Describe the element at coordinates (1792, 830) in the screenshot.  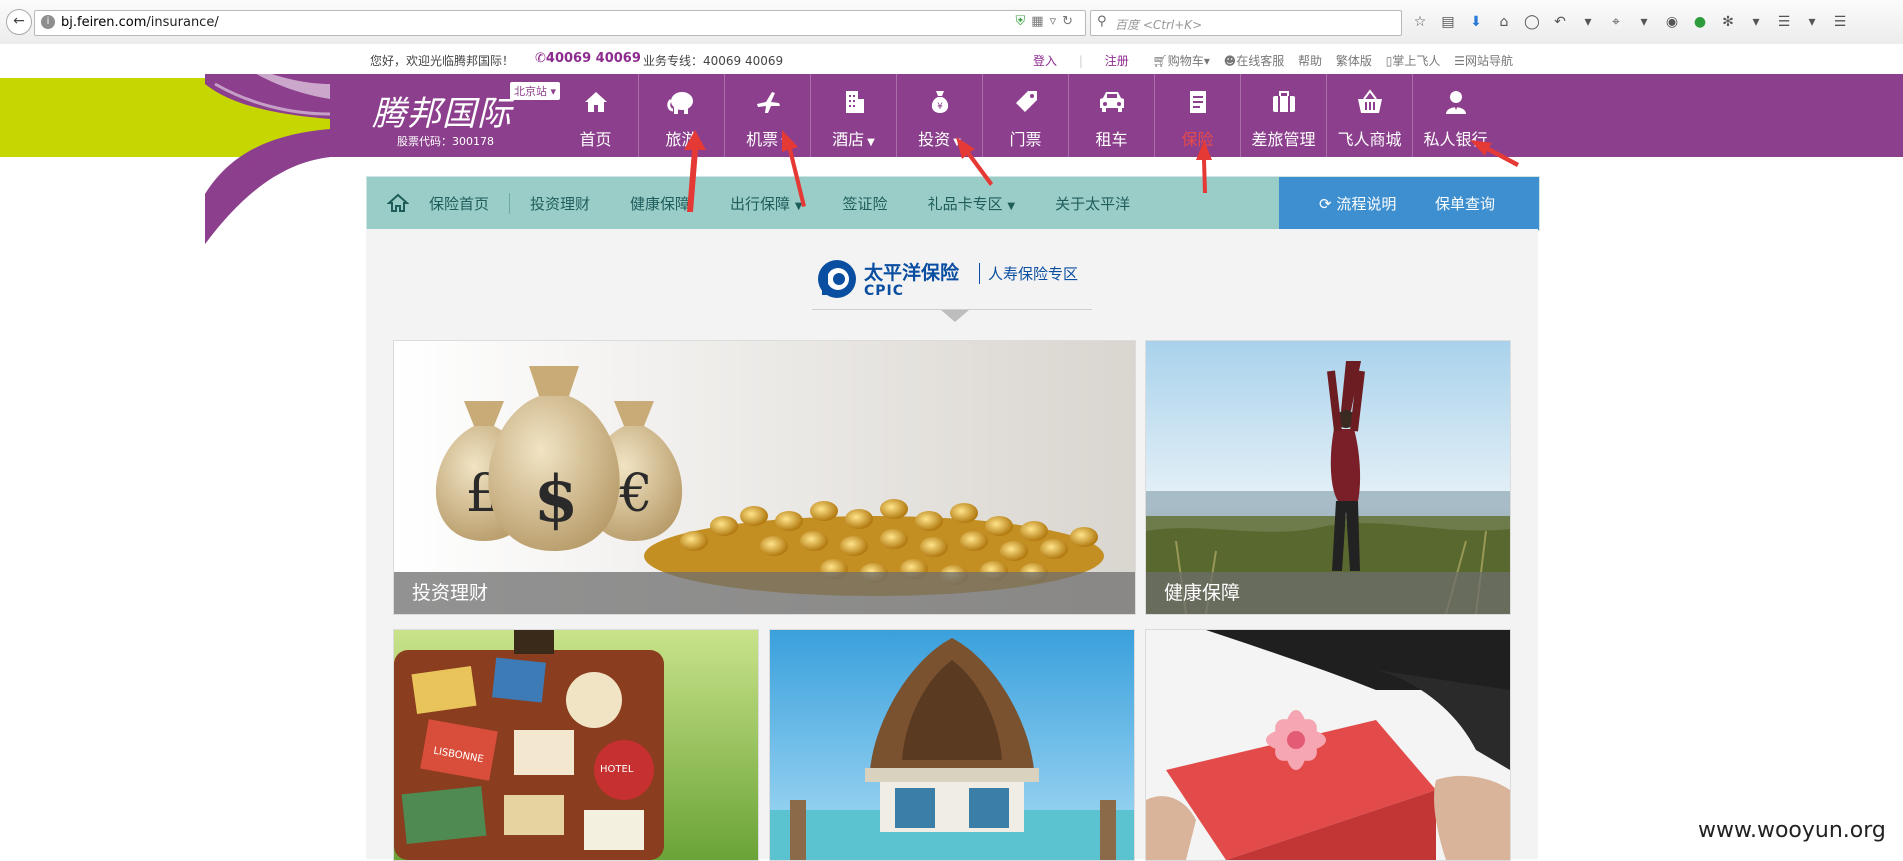
I see `watermark: www.wooyun.org` at that location.